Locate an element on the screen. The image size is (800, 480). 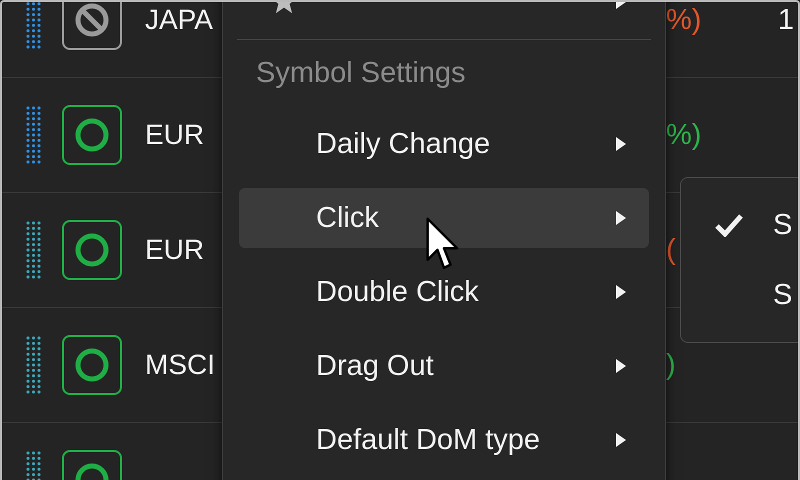
menu-item: Double Click is located at coordinates (444, 292).